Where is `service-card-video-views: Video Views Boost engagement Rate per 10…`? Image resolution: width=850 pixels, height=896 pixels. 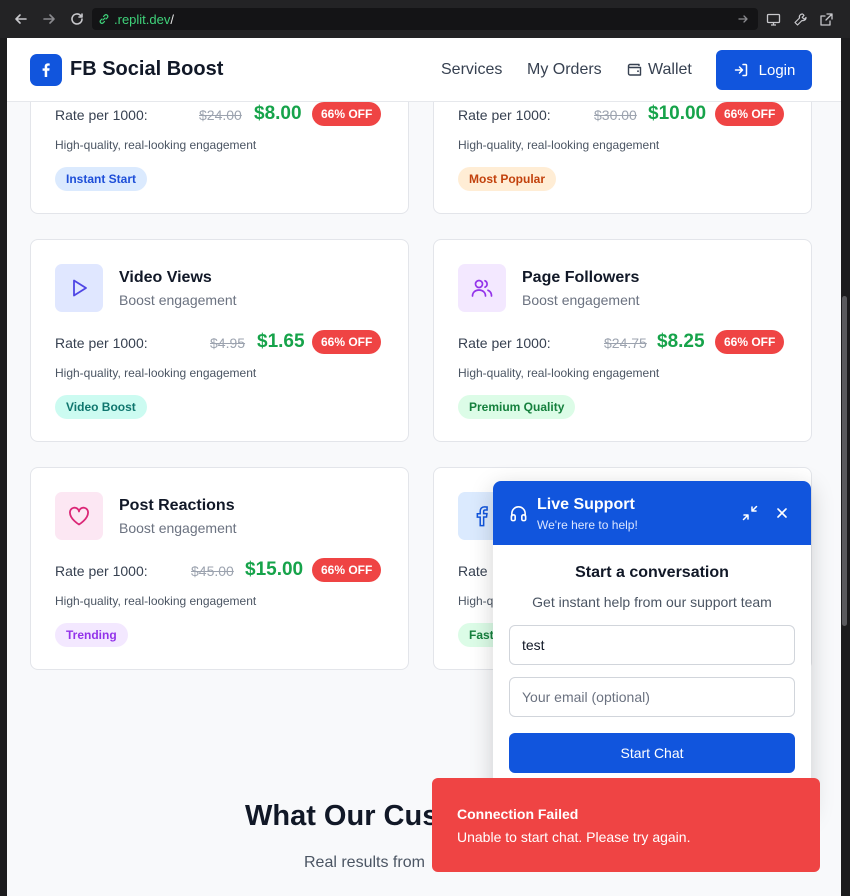
service-card-video-views: Video Views Boost engagement Rate per 10… is located at coordinates (219, 340).